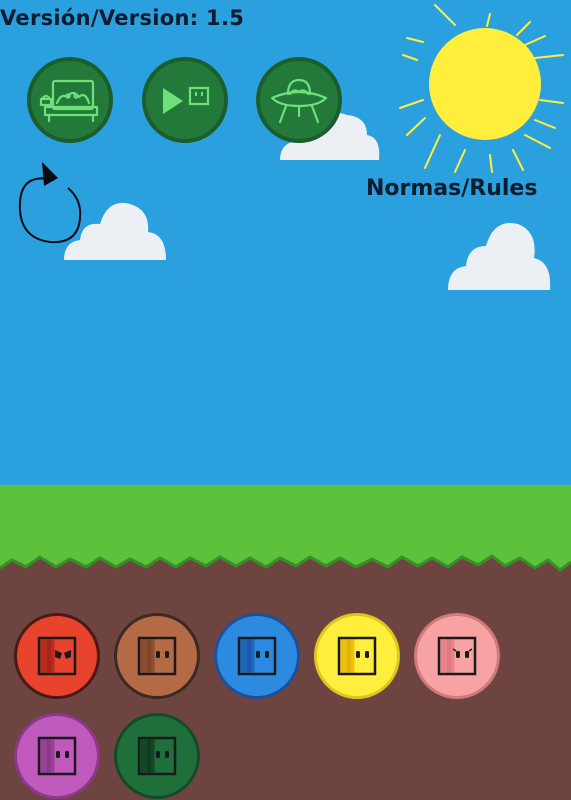 The width and height of the screenshot is (571, 800). Describe the element at coordinates (50, 203) in the screenshot. I see `refresh-icon` at that location.